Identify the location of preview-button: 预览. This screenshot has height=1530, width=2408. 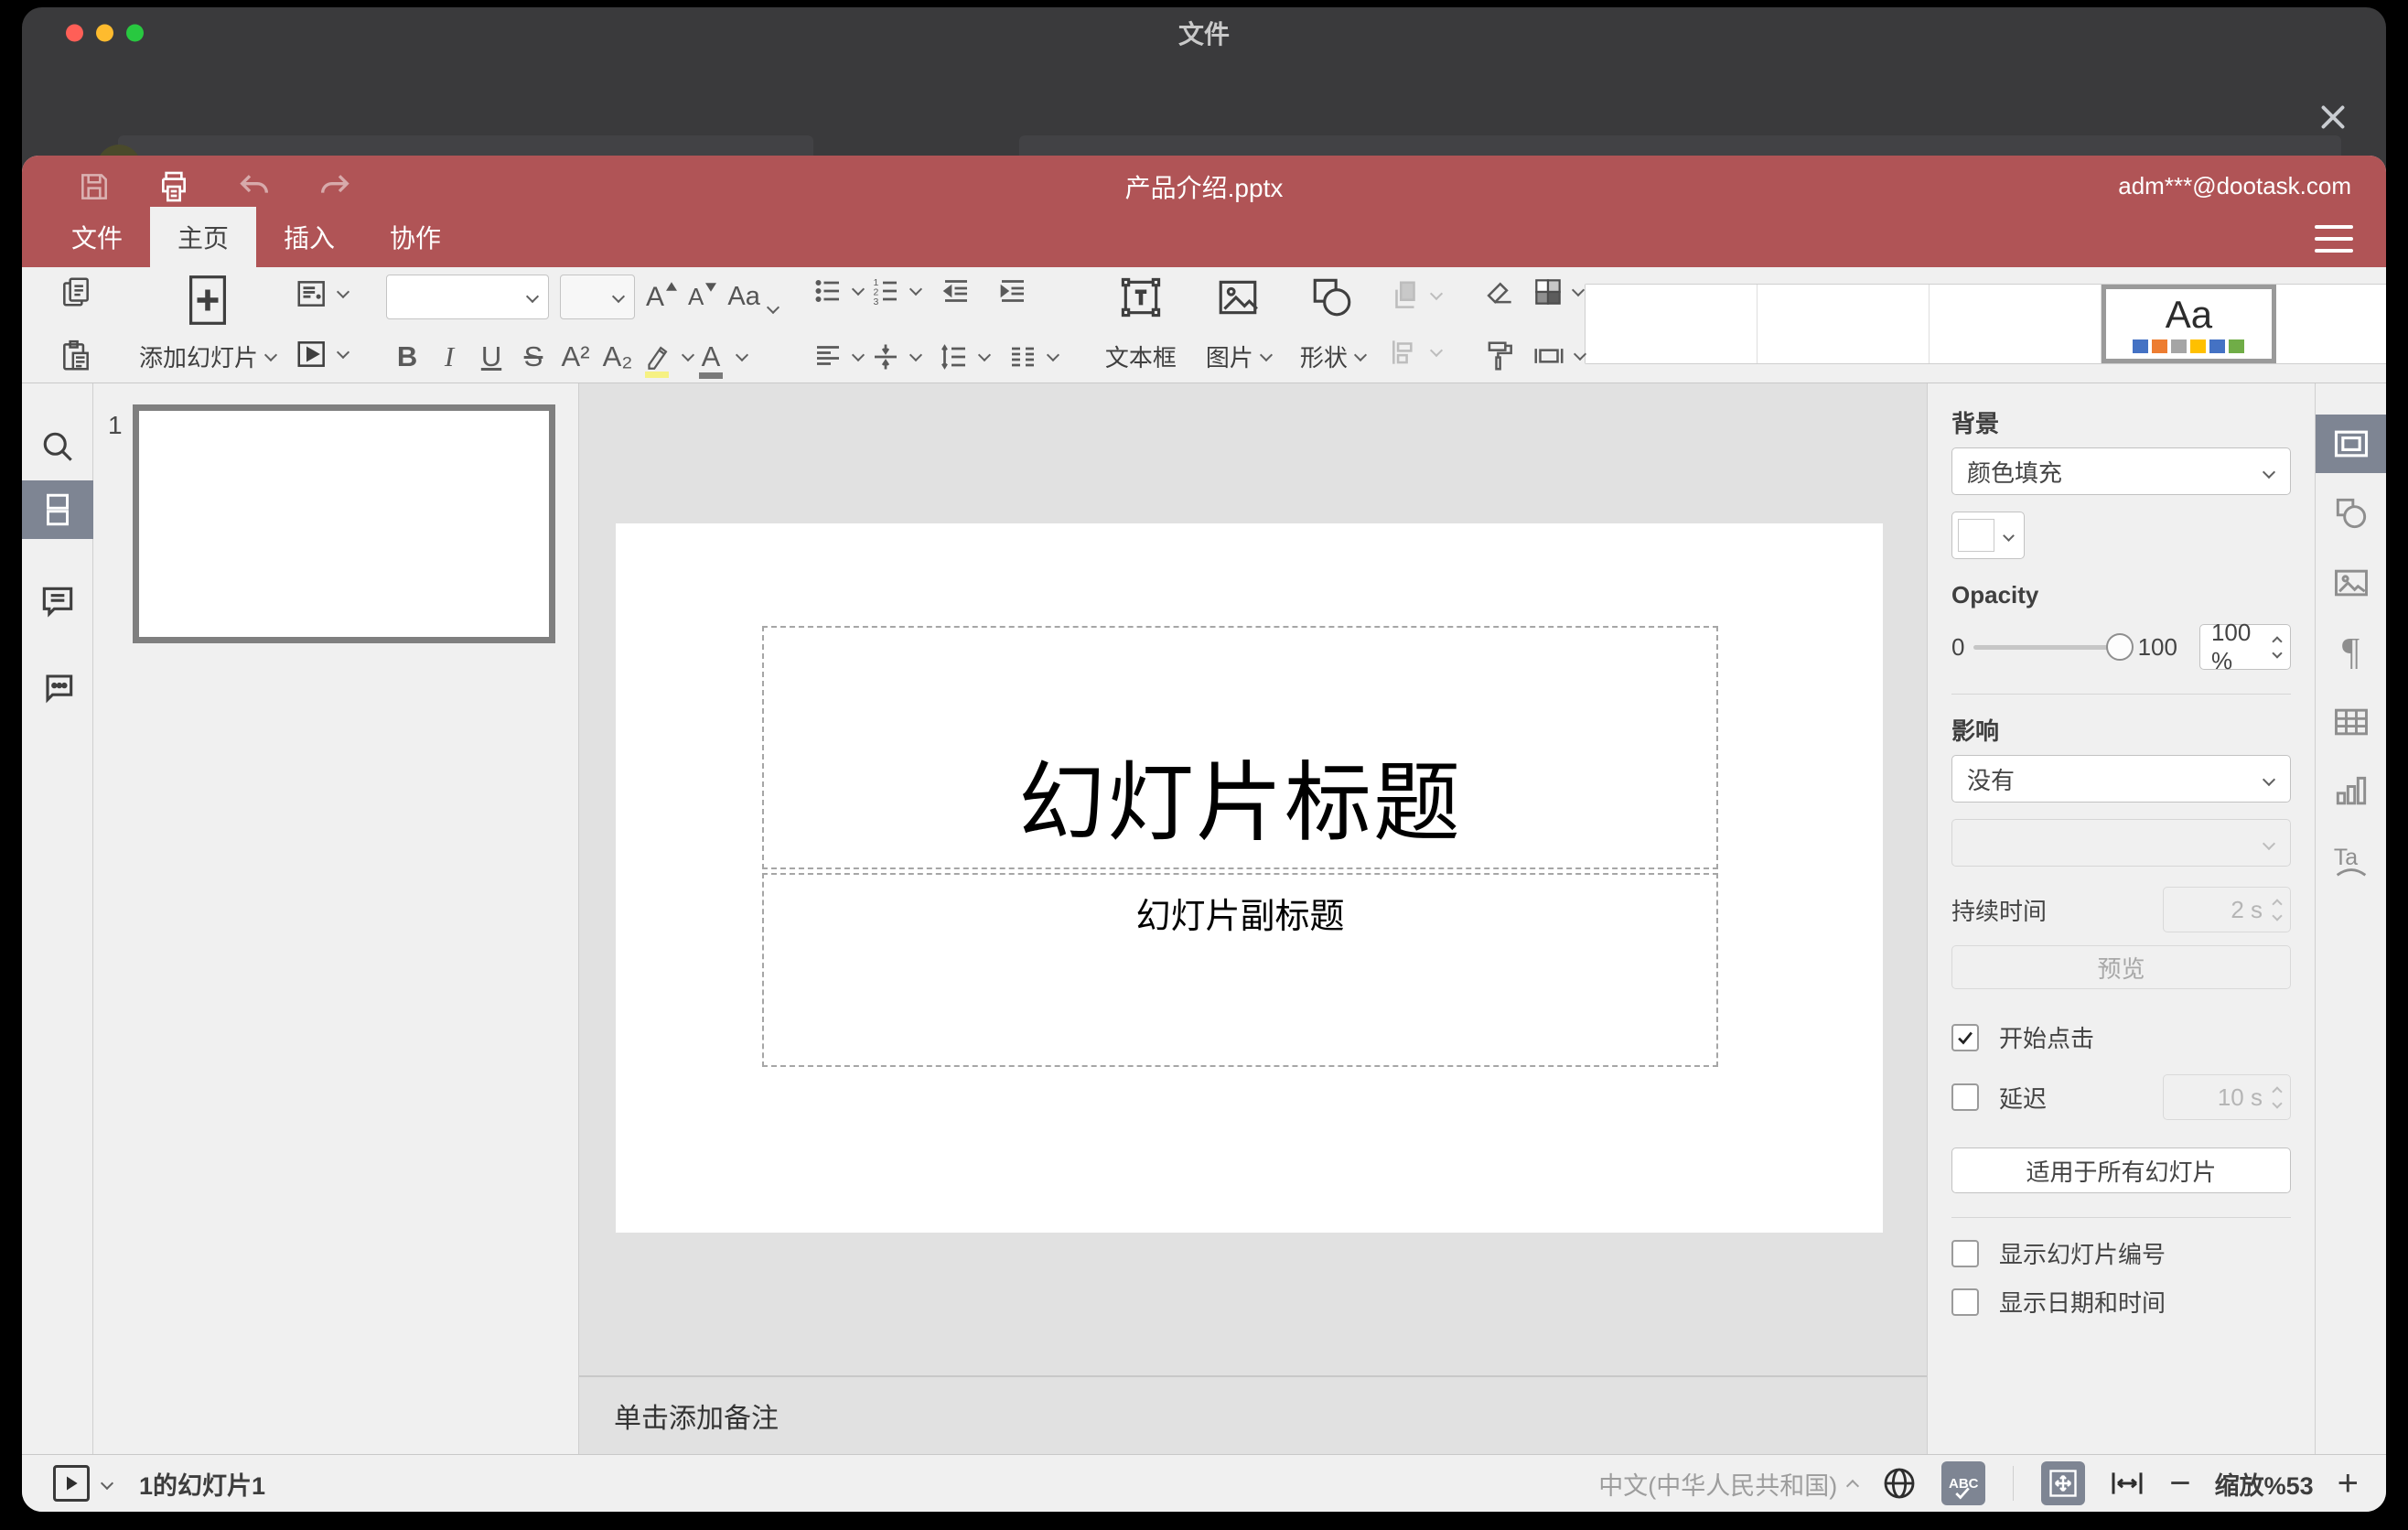
(2121, 967).